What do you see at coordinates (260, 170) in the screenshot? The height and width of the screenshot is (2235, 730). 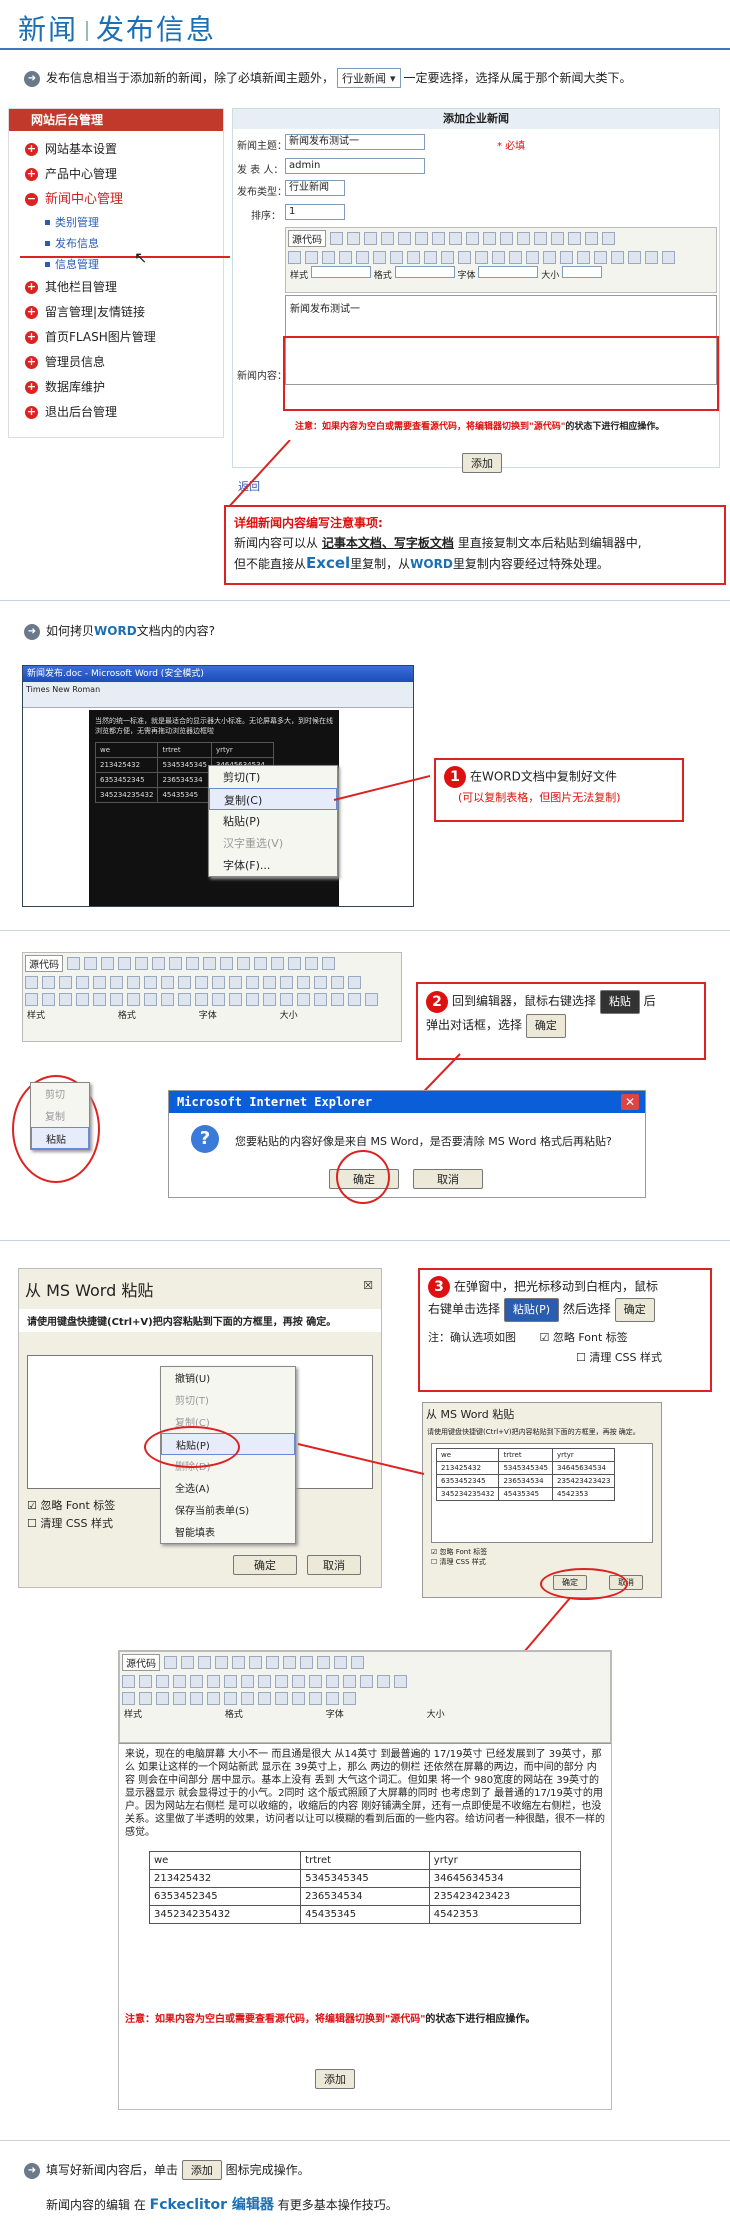 I see `author-label: 发 表 人：` at bounding box center [260, 170].